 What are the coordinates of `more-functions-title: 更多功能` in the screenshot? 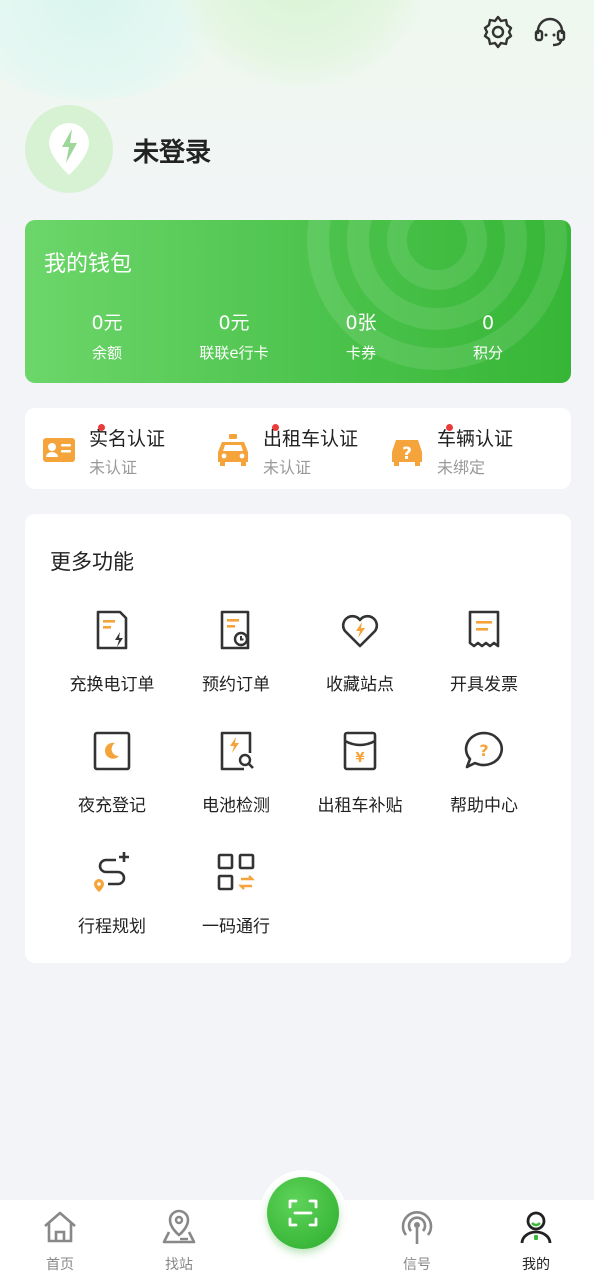 It's located at (92, 562).